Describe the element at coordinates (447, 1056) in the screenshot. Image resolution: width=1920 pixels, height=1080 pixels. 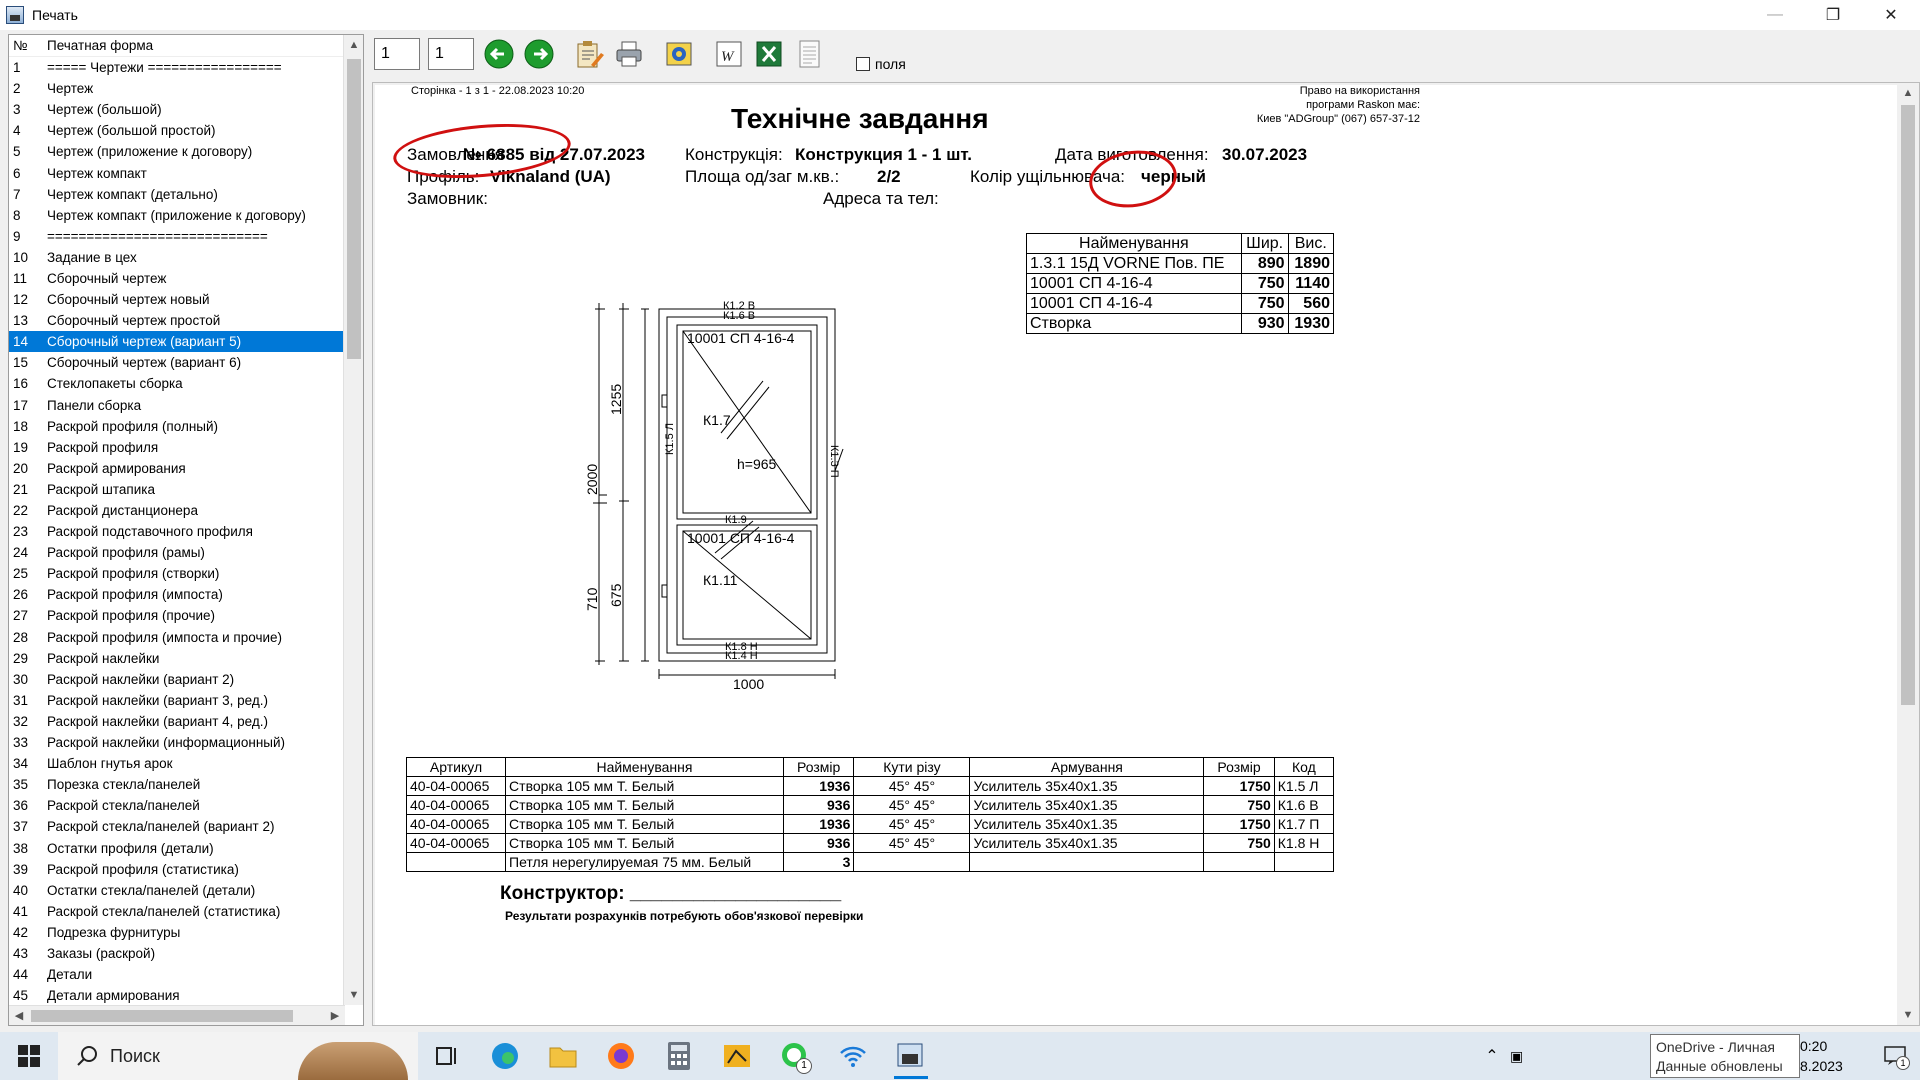
I see `task-view-button` at that location.